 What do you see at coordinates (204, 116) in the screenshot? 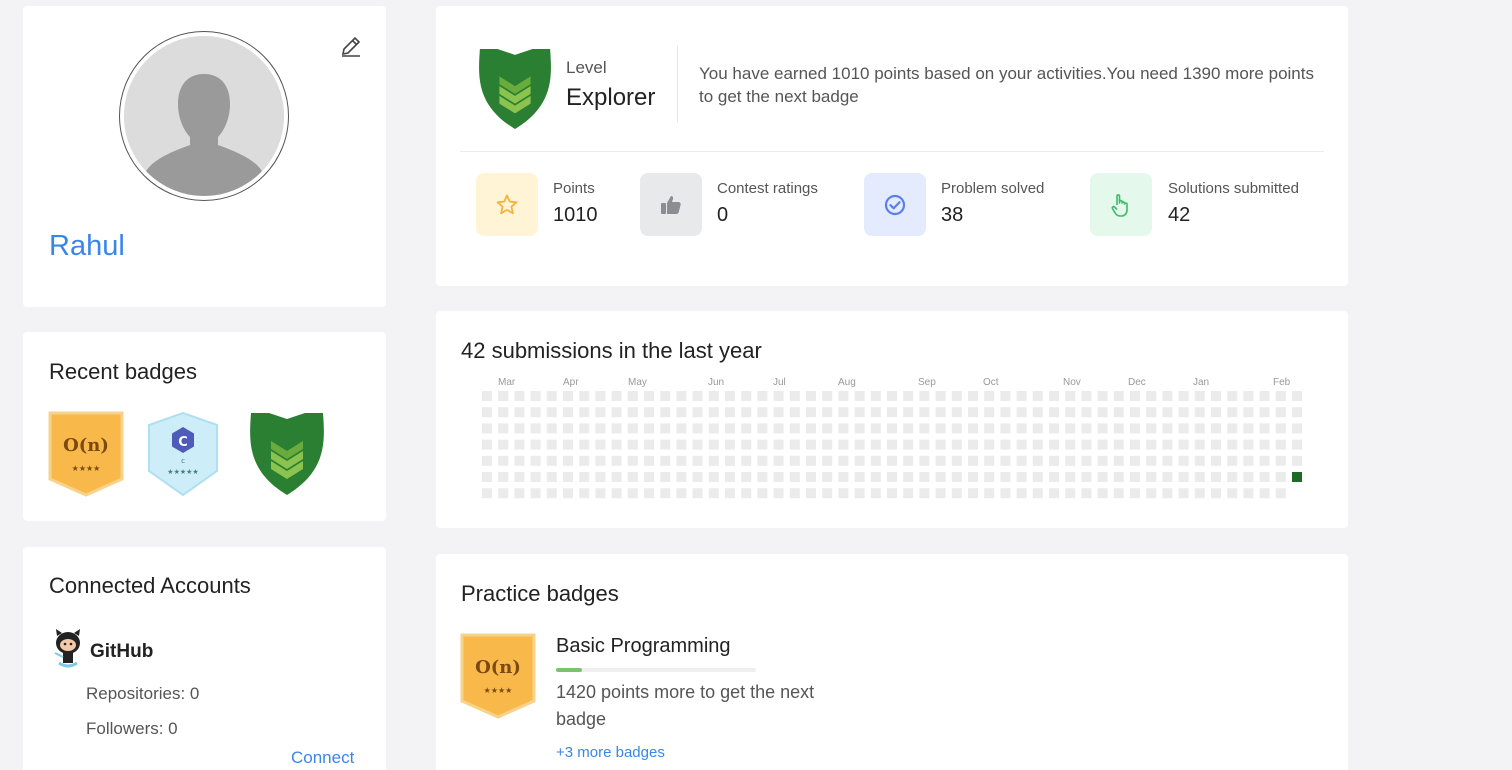
I see `avatar` at bounding box center [204, 116].